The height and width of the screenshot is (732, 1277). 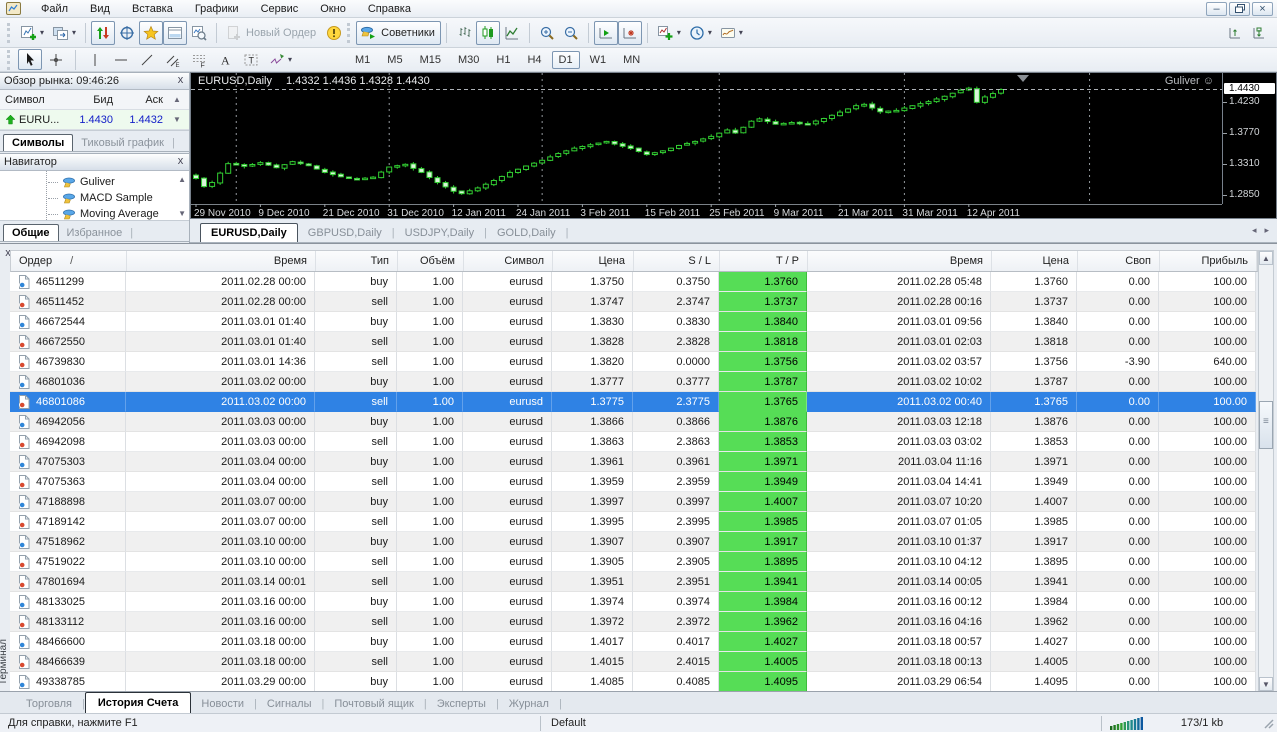 What do you see at coordinates (1208, 261) in the screenshot?
I see `column-header-11: Прибыль` at bounding box center [1208, 261].